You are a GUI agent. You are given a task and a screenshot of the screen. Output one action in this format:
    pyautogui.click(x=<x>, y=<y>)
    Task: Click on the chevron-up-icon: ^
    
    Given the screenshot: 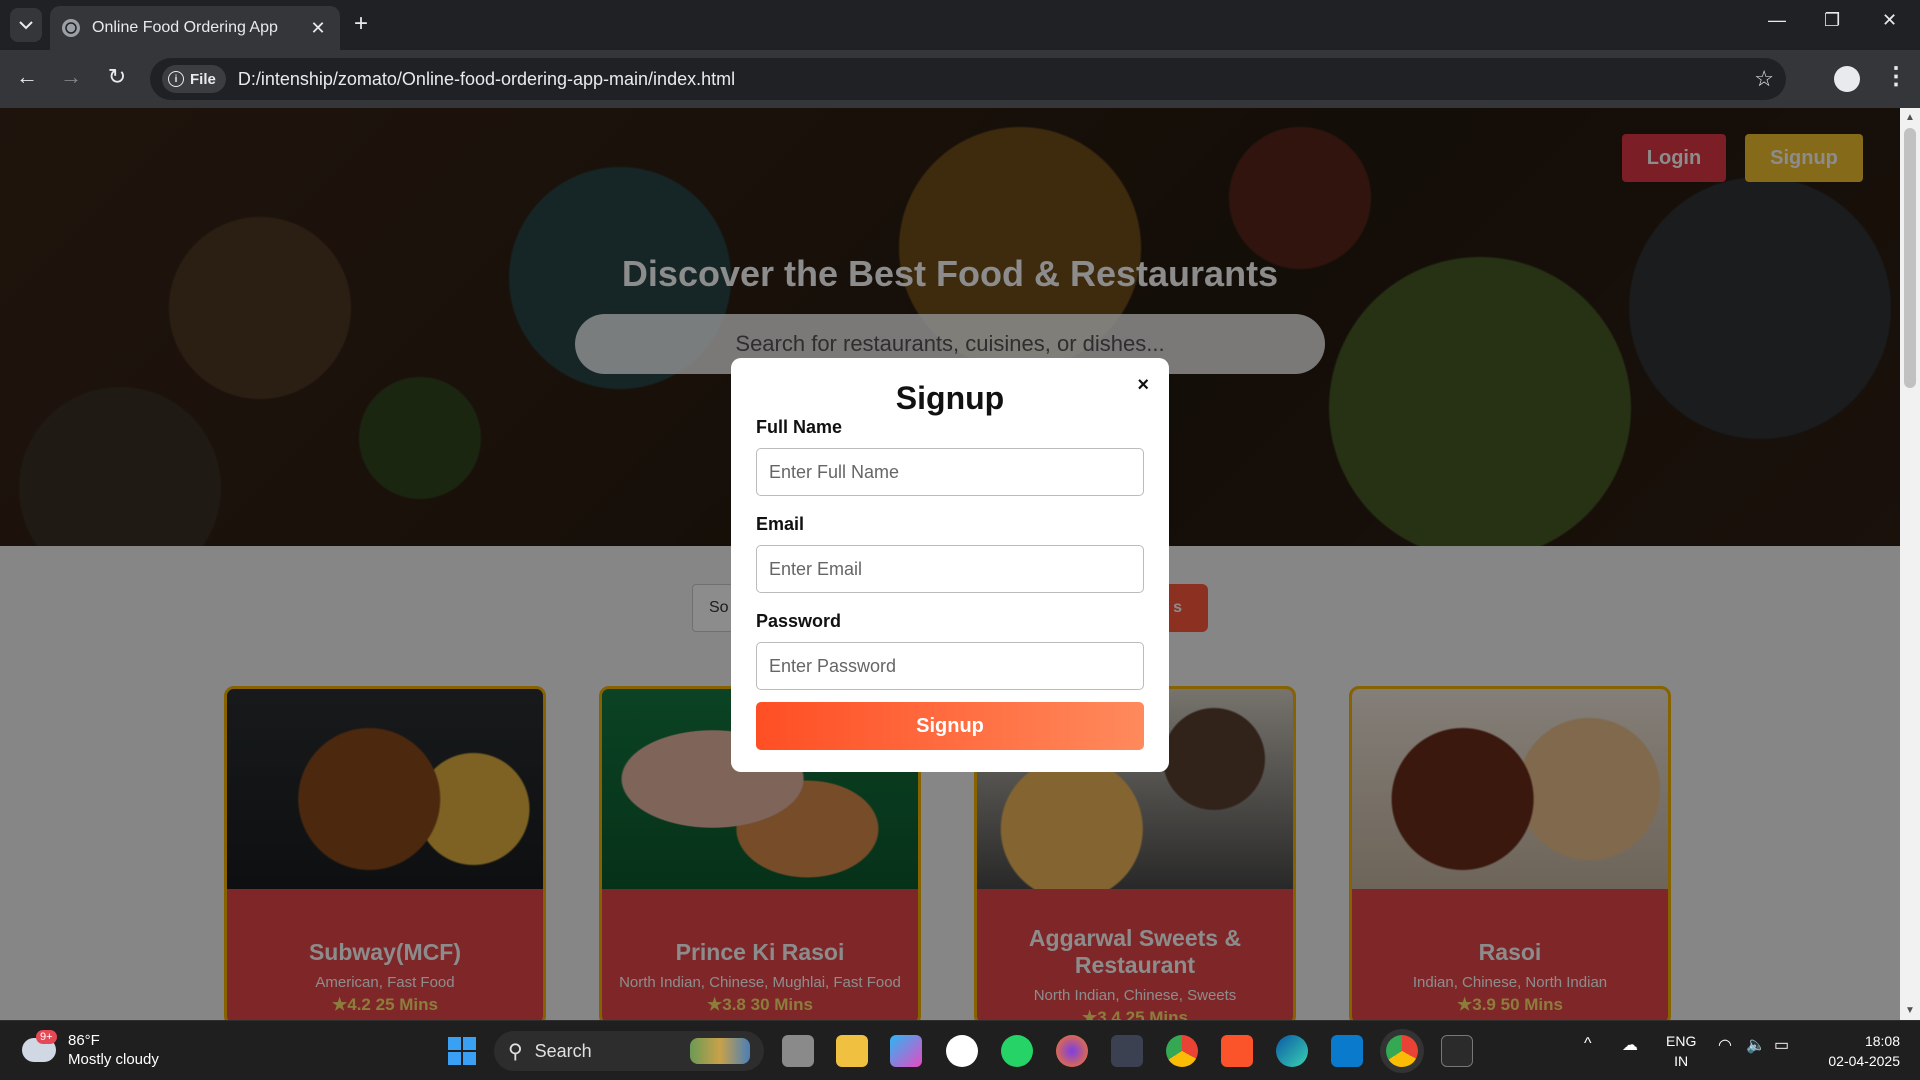 What is the action you would take?
    pyautogui.click(x=1588, y=1044)
    